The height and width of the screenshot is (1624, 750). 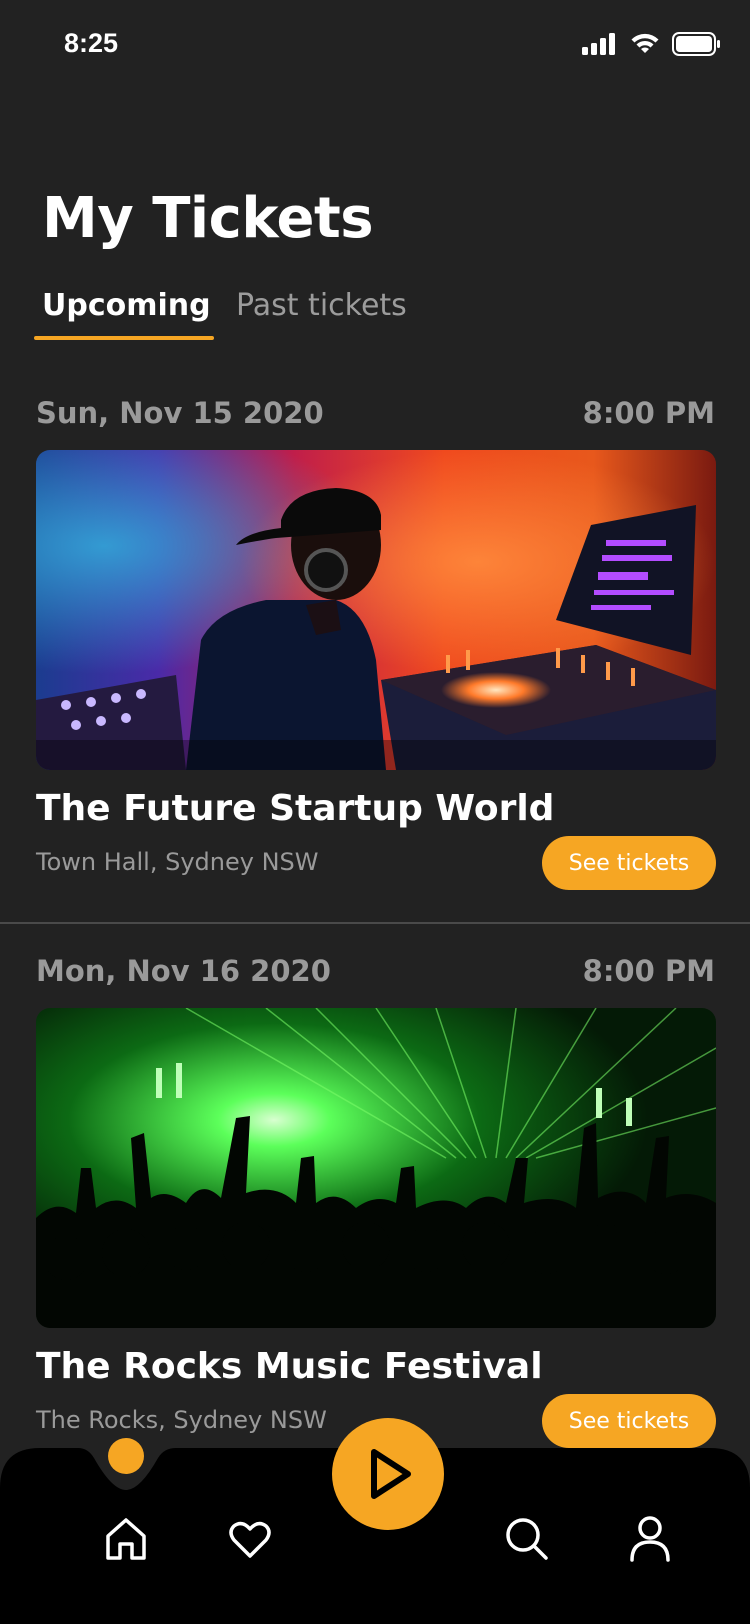 I want to click on active-nav-indicator, so click(x=126, y=1456).